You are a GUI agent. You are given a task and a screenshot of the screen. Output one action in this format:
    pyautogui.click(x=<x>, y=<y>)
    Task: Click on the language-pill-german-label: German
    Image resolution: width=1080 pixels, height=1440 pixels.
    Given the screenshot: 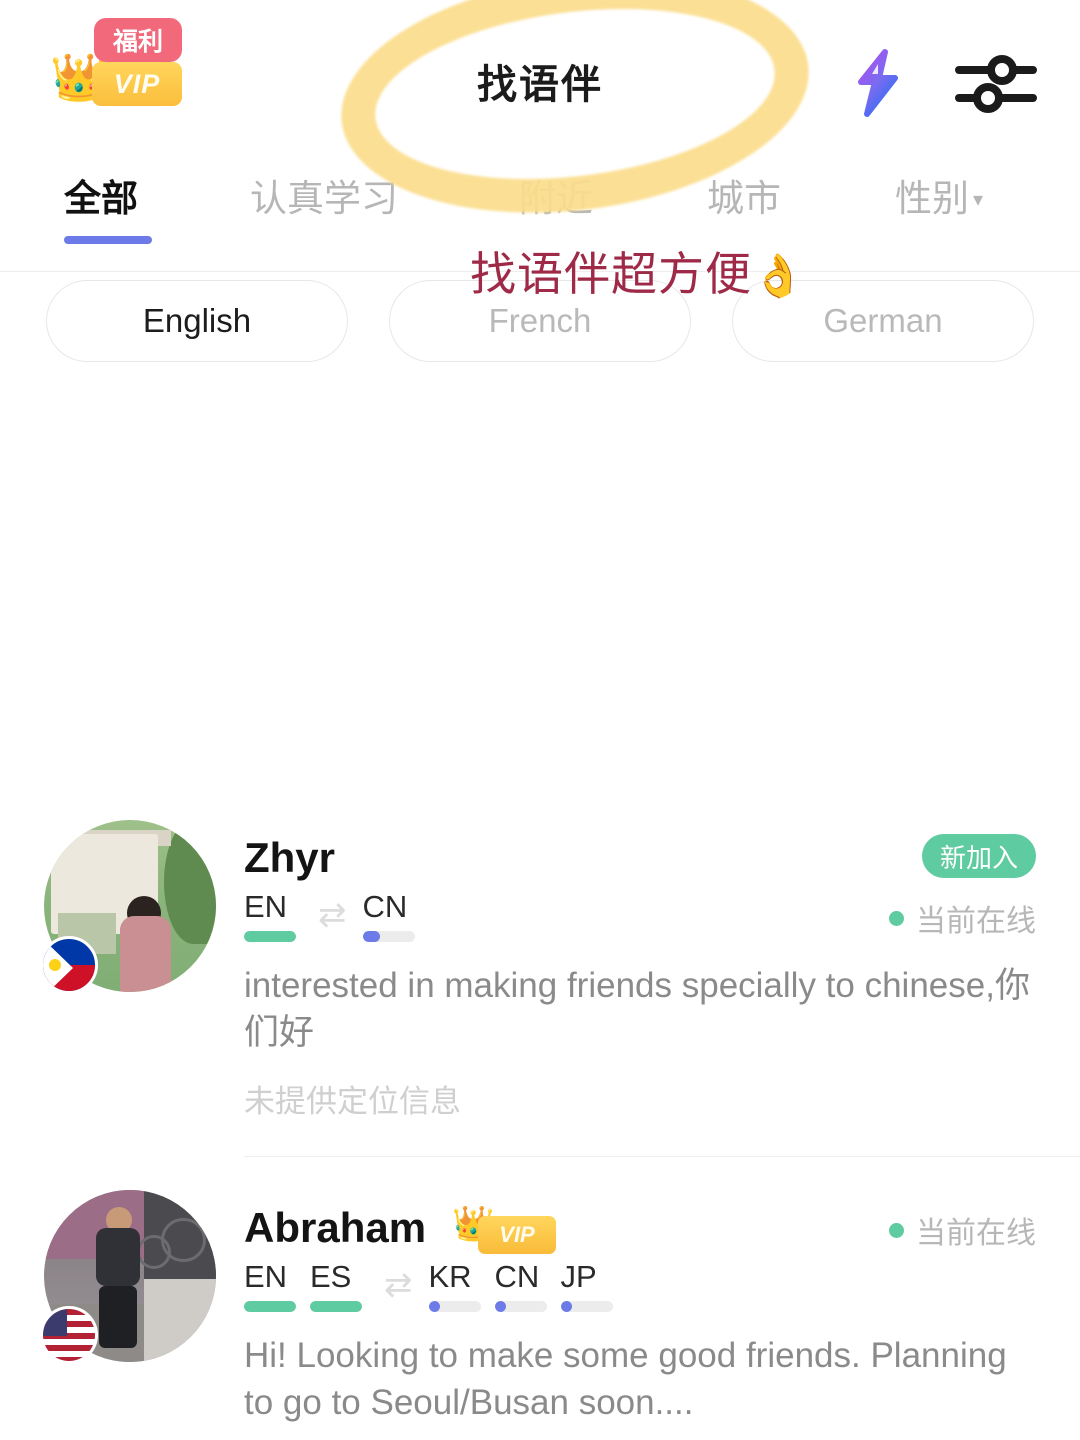 What is the action you would take?
    pyautogui.click(x=883, y=320)
    